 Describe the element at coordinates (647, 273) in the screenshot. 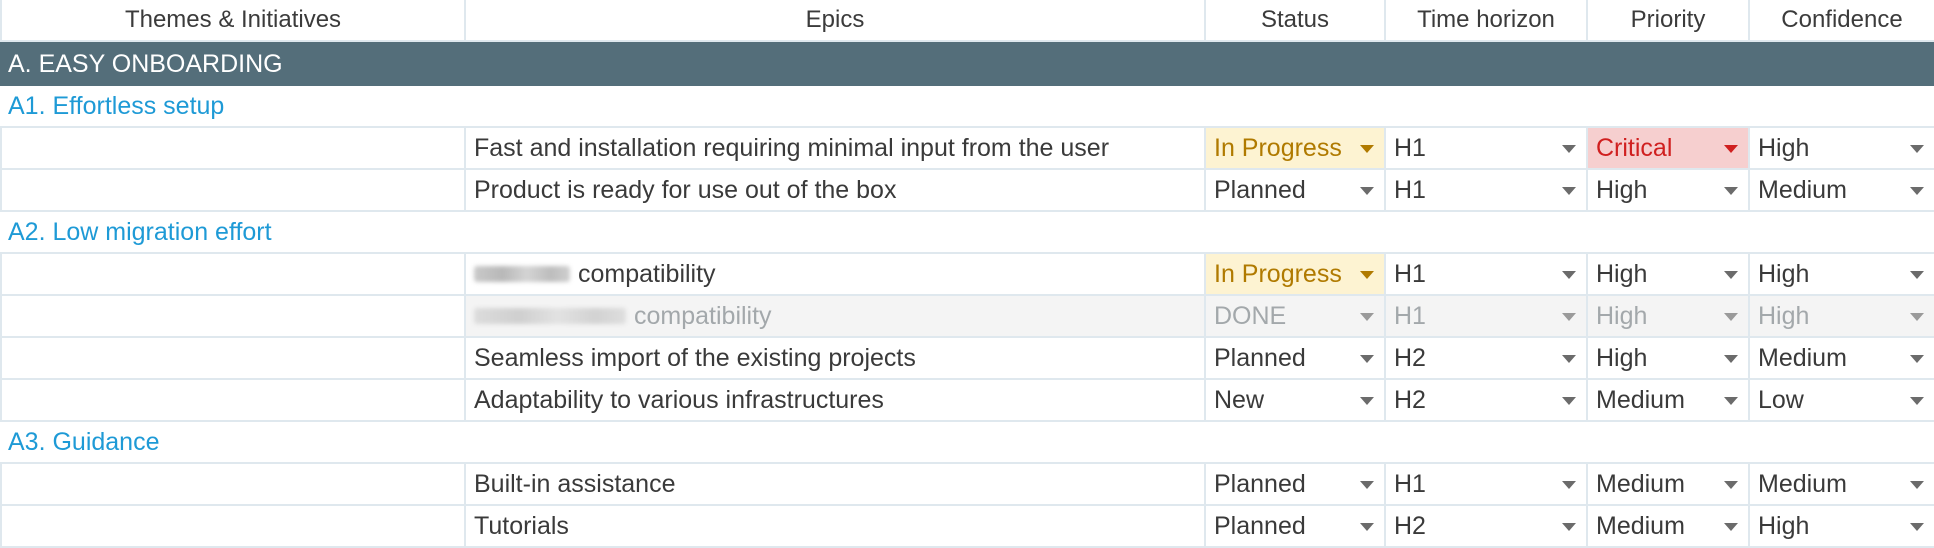

I see `epic-text: compatibility` at that location.